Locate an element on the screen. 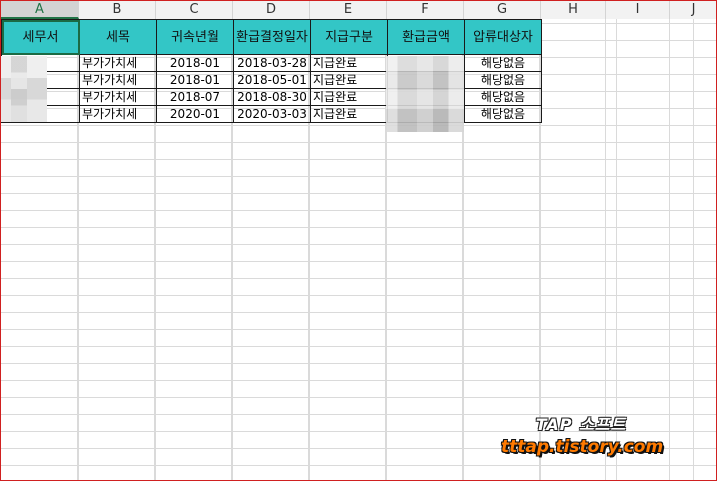  cell-decision-date: 2020-03-03 is located at coordinates (272, 114).